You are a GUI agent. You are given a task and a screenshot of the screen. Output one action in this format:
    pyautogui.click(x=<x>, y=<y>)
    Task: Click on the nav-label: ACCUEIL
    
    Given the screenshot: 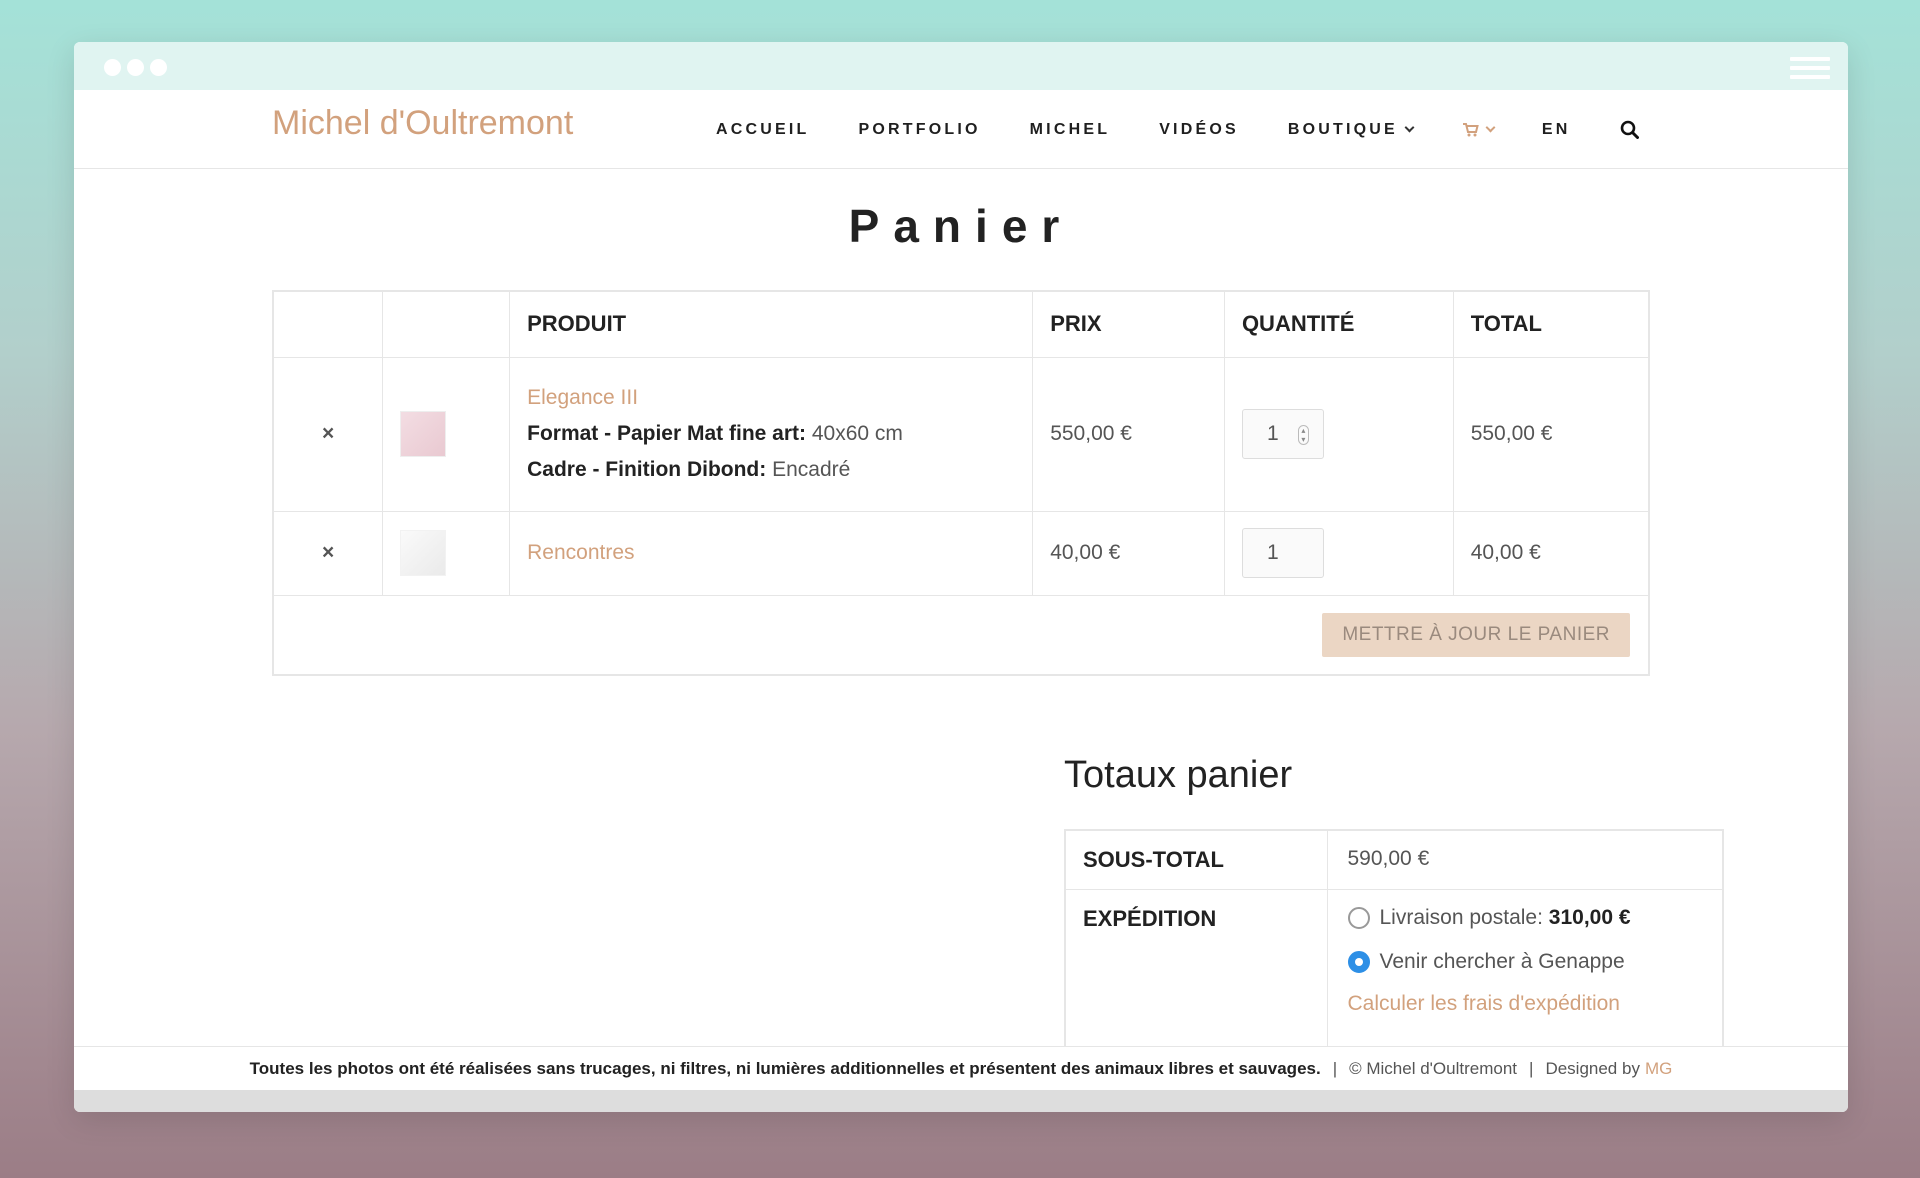 What is the action you would take?
    pyautogui.click(x=763, y=129)
    